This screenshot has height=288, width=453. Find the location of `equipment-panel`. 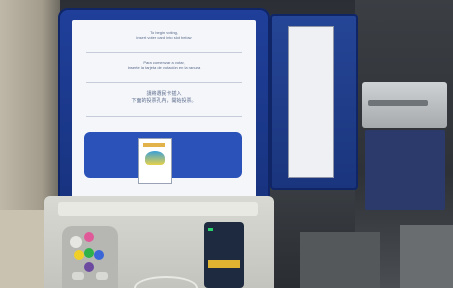

equipment-panel is located at coordinates (405, 170).